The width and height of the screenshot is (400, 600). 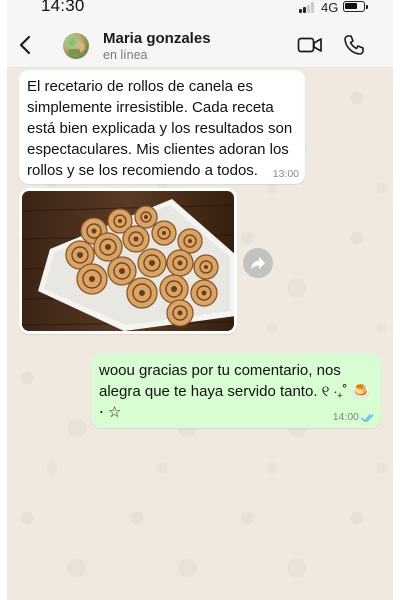 What do you see at coordinates (308, 7) in the screenshot?
I see `signal-icon` at bounding box center [308, 7].